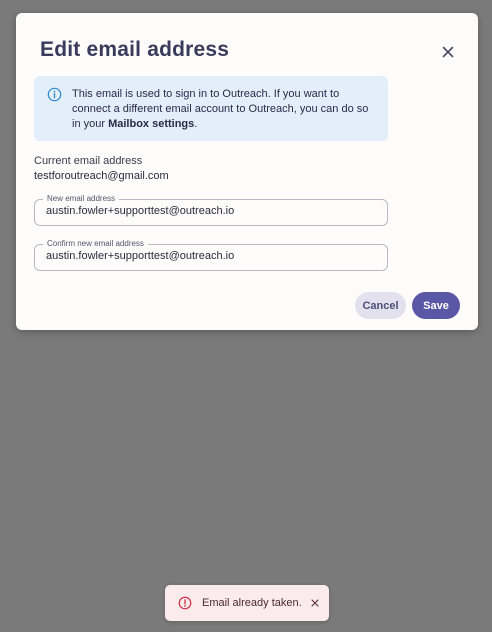  Describe the element at coordinates (81, 199) in the screenshot. I see `new-email-label: New email address` at that location.